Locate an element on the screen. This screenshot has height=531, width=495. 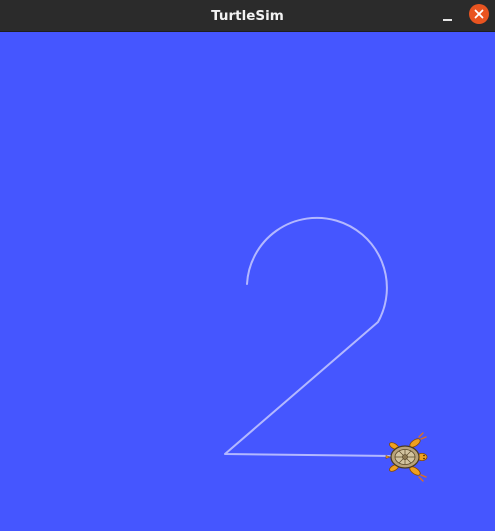
minimize-button is located at coordinates (448, 16).